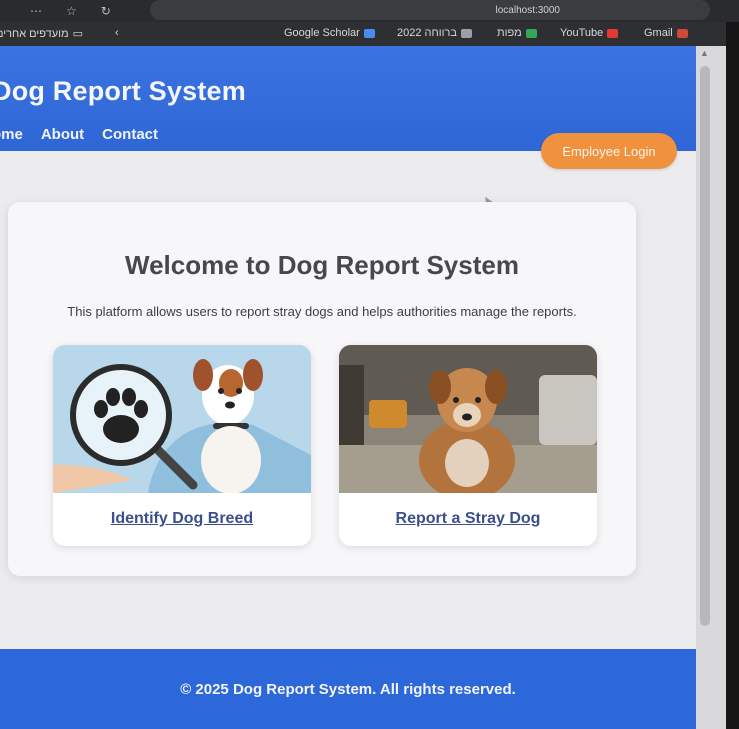  I want to click on identify-breed-link: Identify Dog Breed, so click(182, 519).